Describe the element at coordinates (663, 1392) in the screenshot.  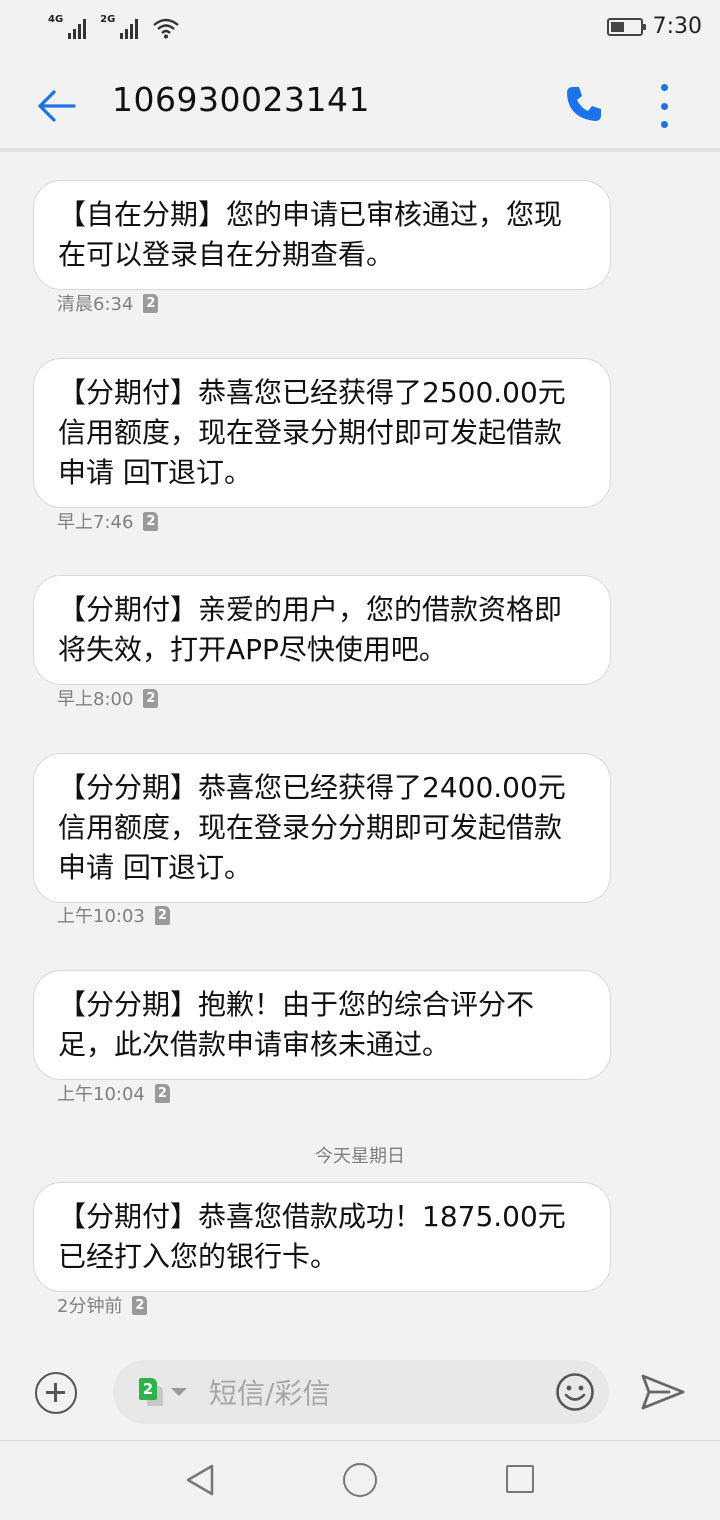
I see `send-icon` at that location.